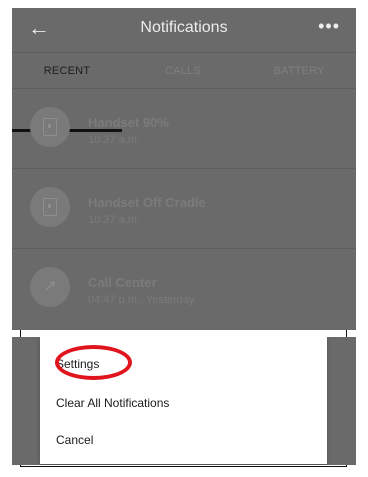 The image size is (368, 477). Describe the element at coordinates (141, 300) in the screenshot. I see `notification-time: 04:47 p.m., Yesterday` at that location.